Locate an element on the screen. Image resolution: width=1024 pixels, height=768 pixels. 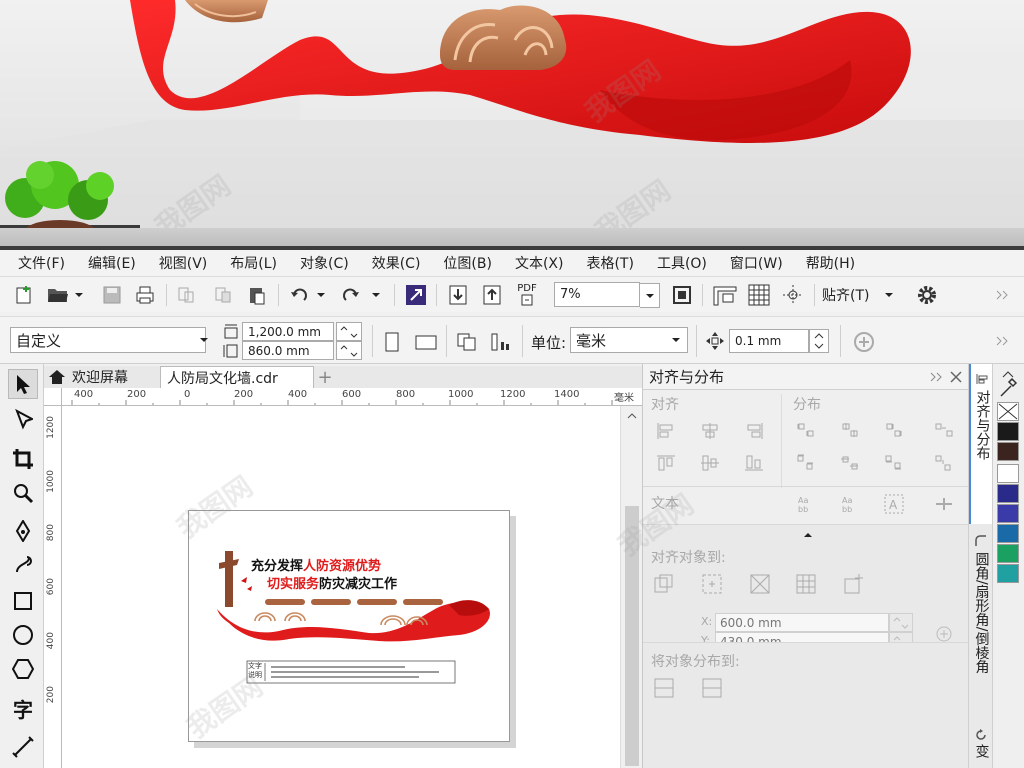
crop-tool-icon is located at coordinates (23, 459).